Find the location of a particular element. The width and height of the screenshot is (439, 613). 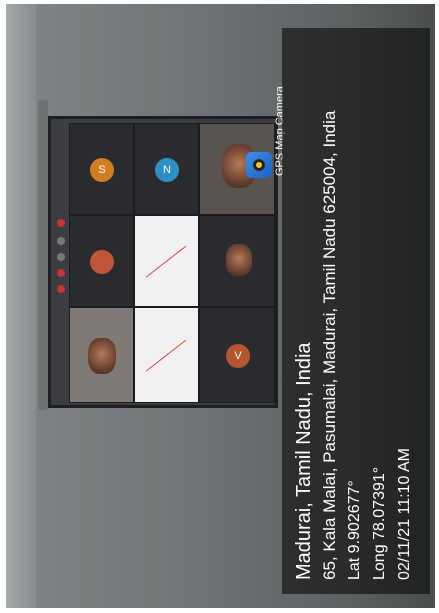

participant-avatar: V is located at coordinates (238, 356).